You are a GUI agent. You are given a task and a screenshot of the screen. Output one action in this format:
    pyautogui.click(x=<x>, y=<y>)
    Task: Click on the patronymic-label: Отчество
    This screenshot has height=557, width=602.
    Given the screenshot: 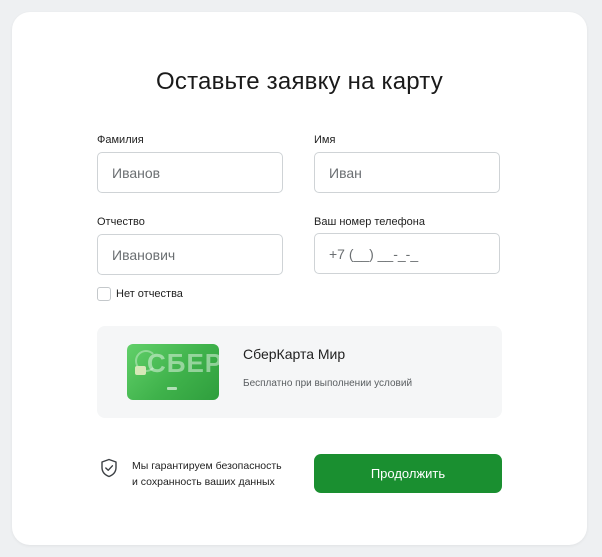 What is the action you would take?
    pyautogui.click(x=121, y=222)
    